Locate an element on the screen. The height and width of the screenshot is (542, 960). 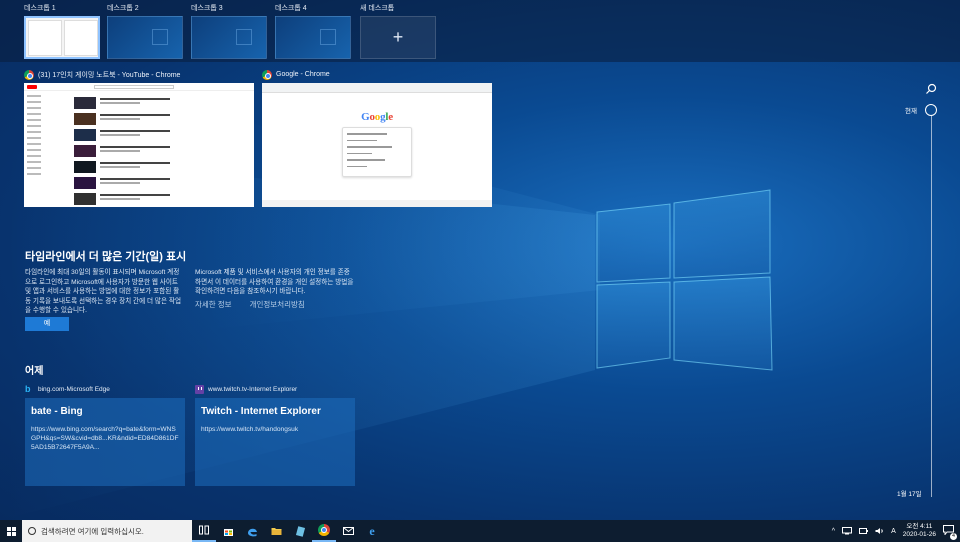
window-youtube-chrome: (31) 17인치 게이밍 노트북 - YouTube - Chrome is located at coordinates (139, 137).